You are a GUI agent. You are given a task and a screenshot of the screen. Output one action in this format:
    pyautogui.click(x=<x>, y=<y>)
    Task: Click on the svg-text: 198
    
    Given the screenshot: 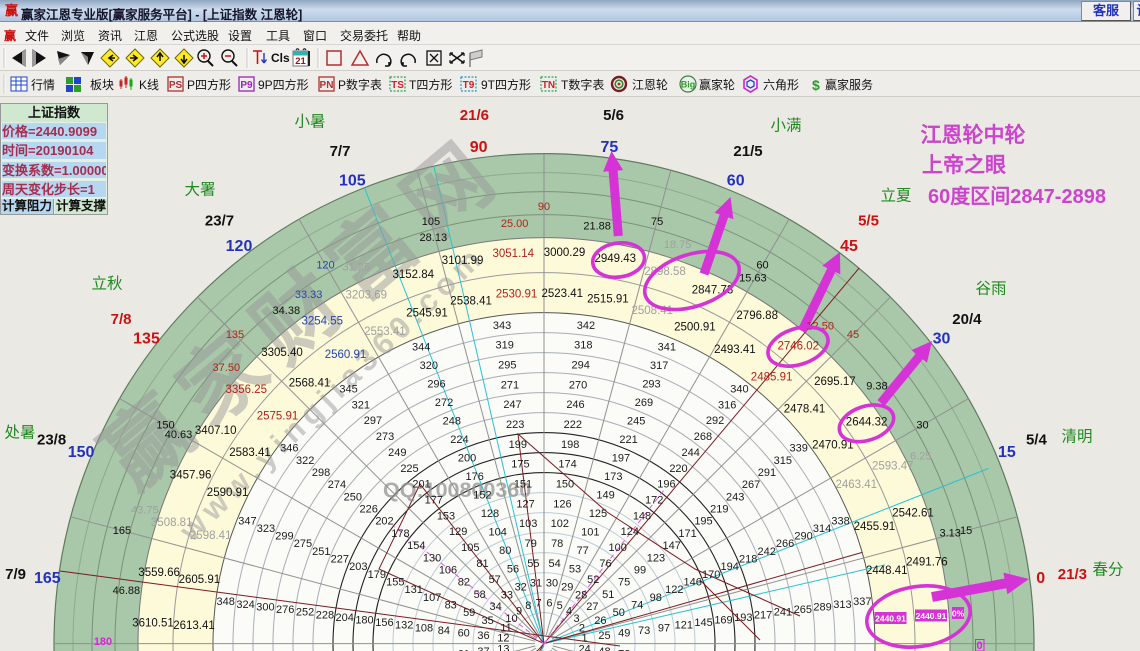 What is the action you would take?
    pyautogui.click(x=570, y=445)
    